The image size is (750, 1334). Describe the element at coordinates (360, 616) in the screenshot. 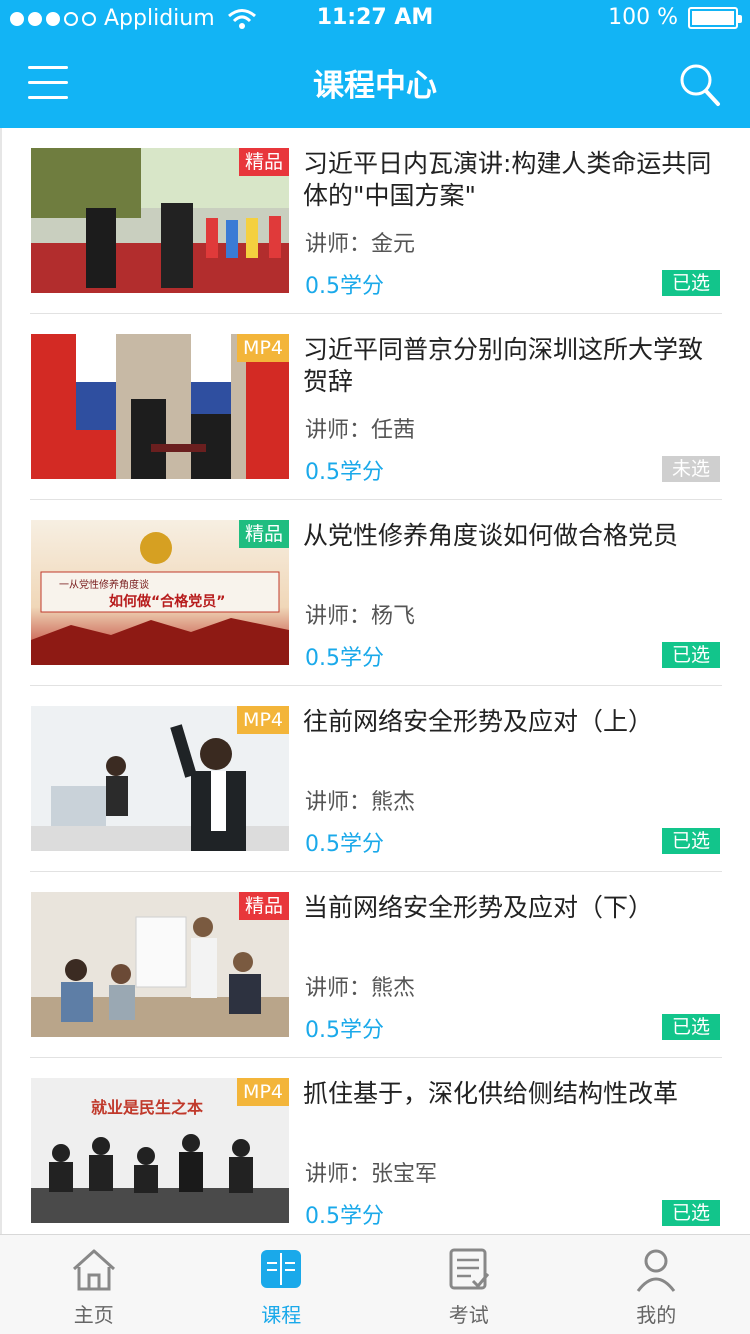

I see `course-teacher: 讲师：杨飞` at that location.